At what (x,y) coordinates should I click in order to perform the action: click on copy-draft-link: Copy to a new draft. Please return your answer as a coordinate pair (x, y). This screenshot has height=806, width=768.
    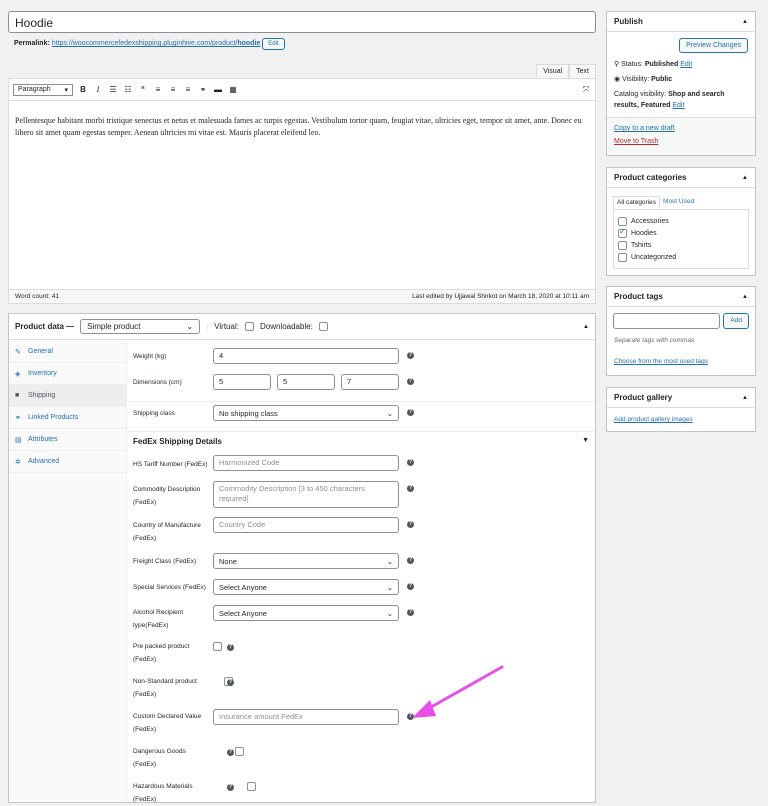
    Looking at the image, I should click on (644, 128).